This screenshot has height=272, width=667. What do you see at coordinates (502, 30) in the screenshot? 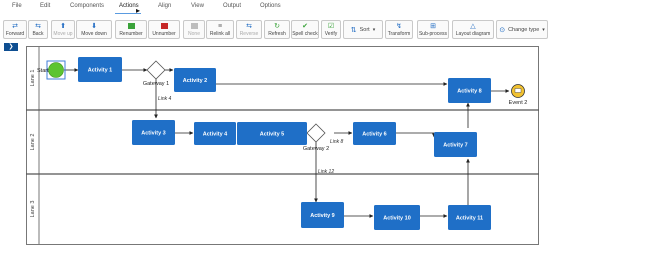
I see `change-type-icon: ⊙` at bounding box center [502, 30].